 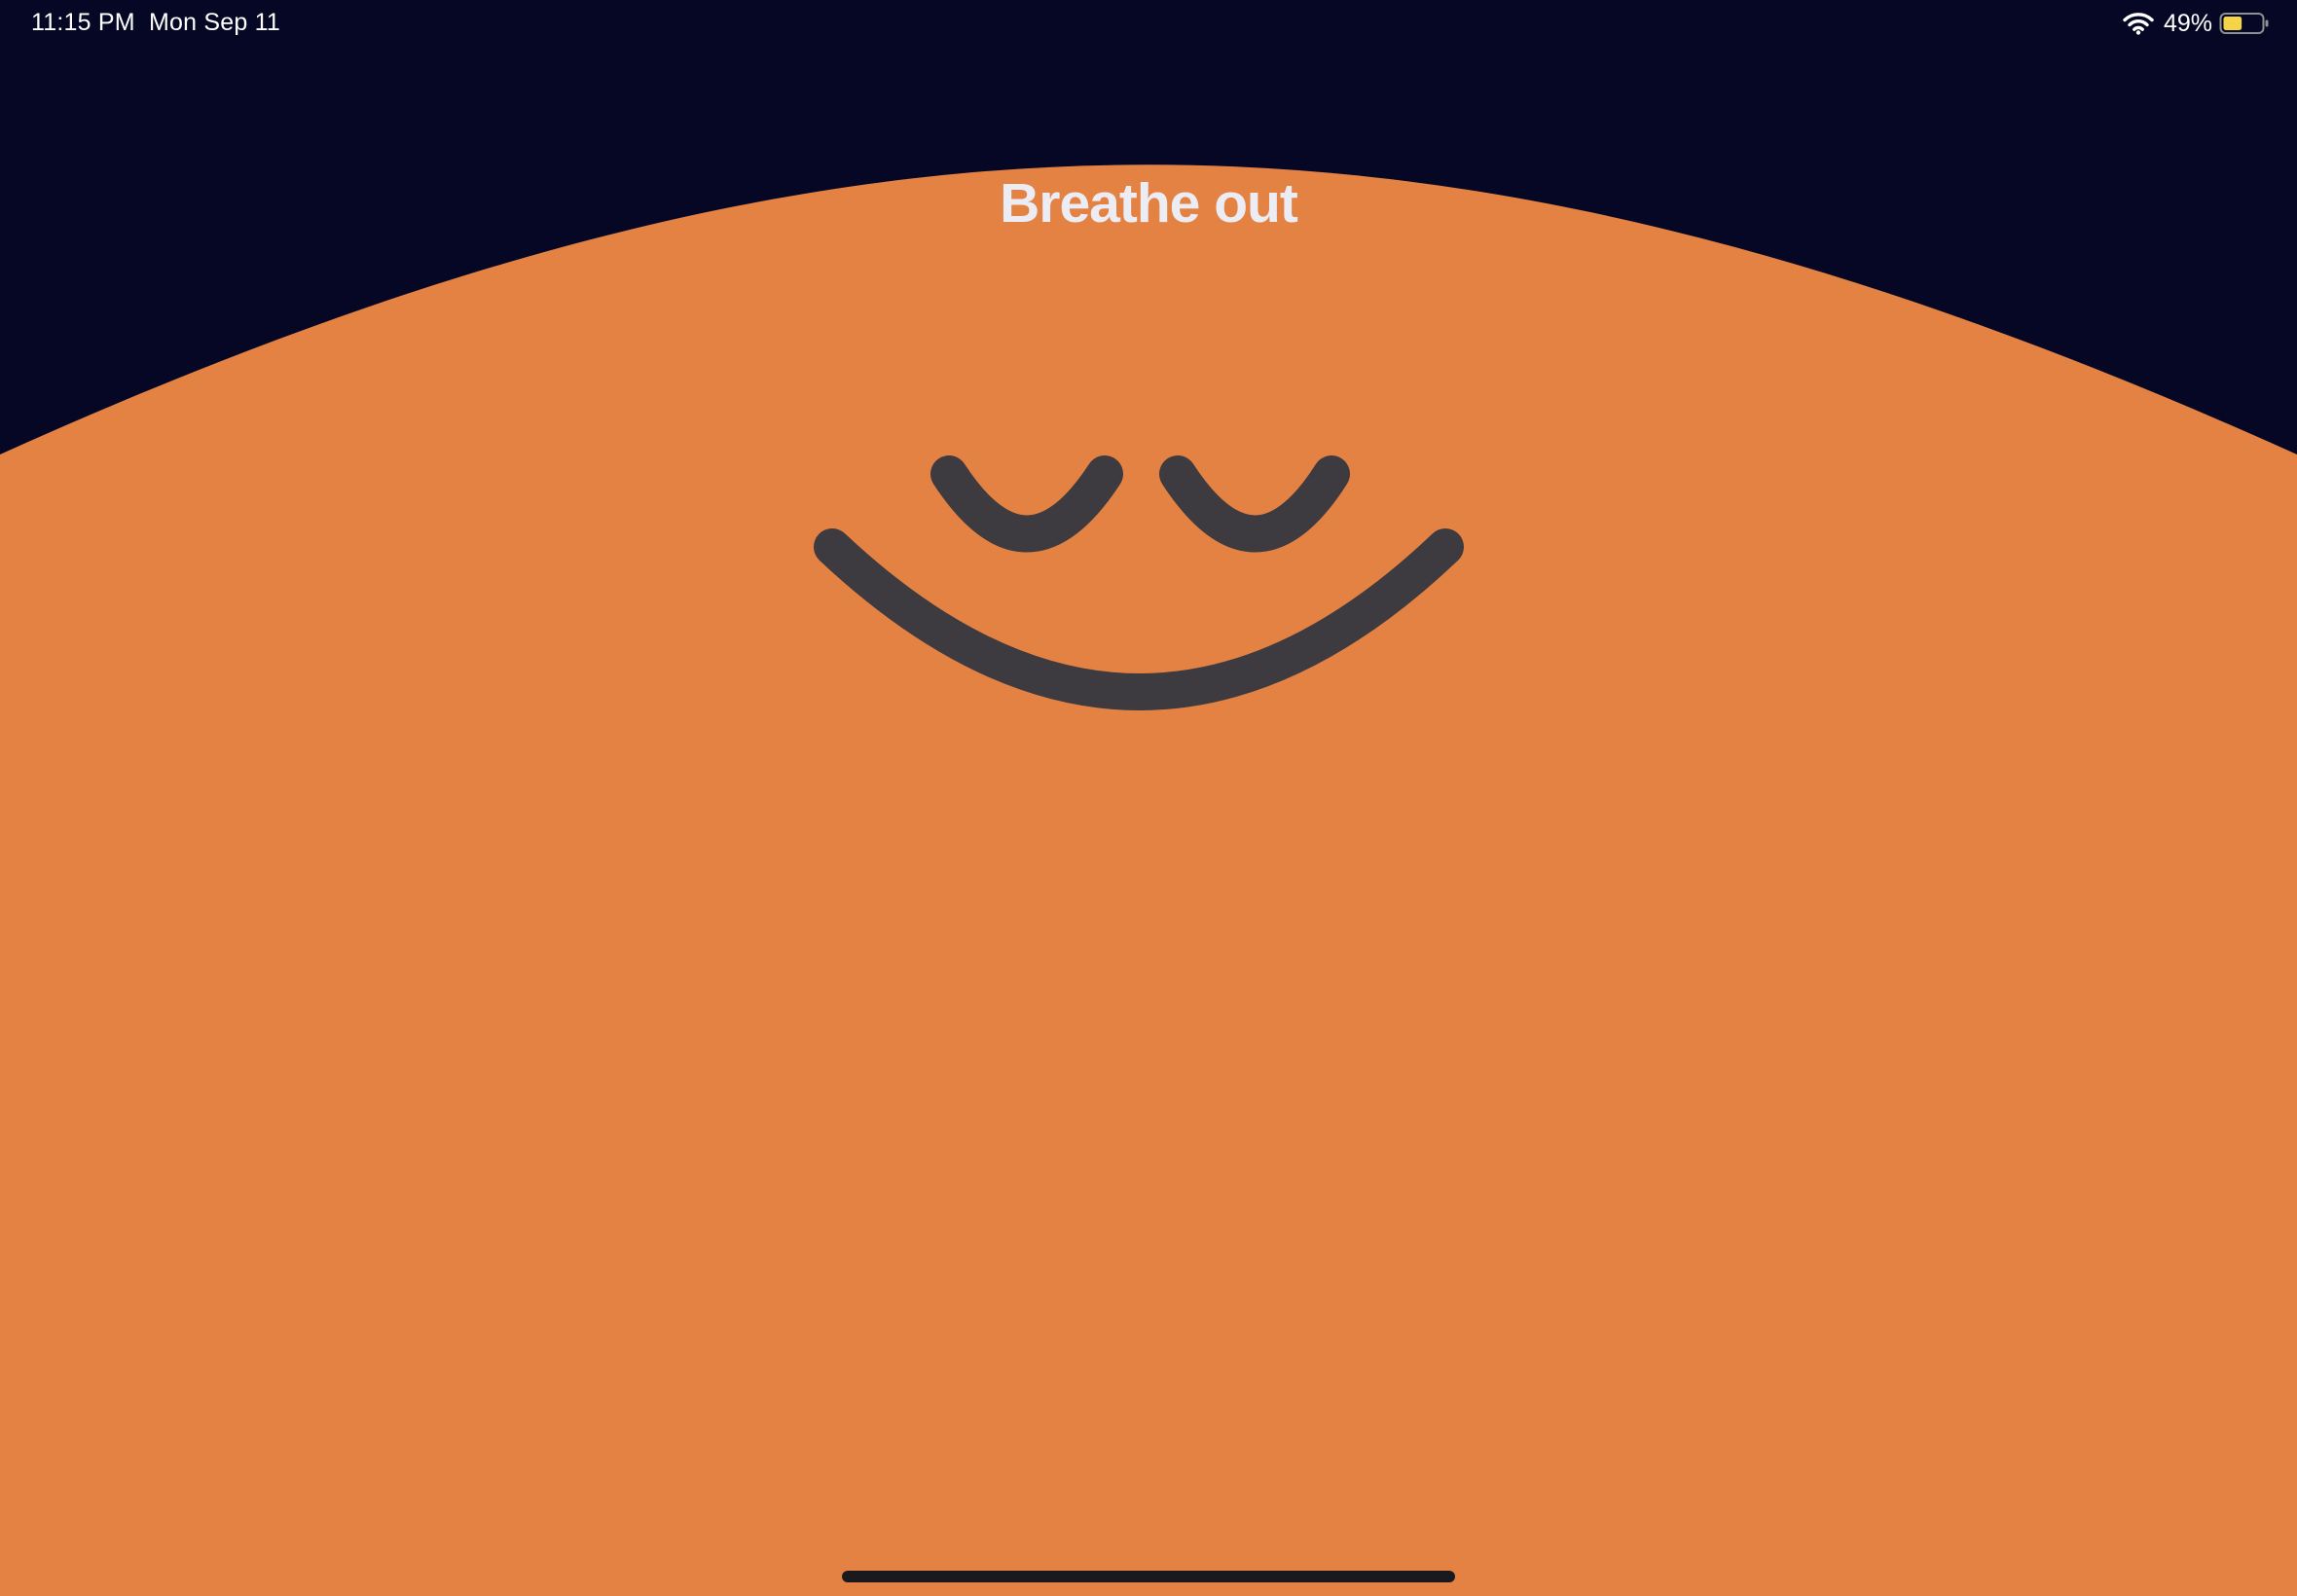 What do you see at coordinates (2138, 24) in the screenshot?
I see `wifi-icon` at bounding box center [2138, 24].